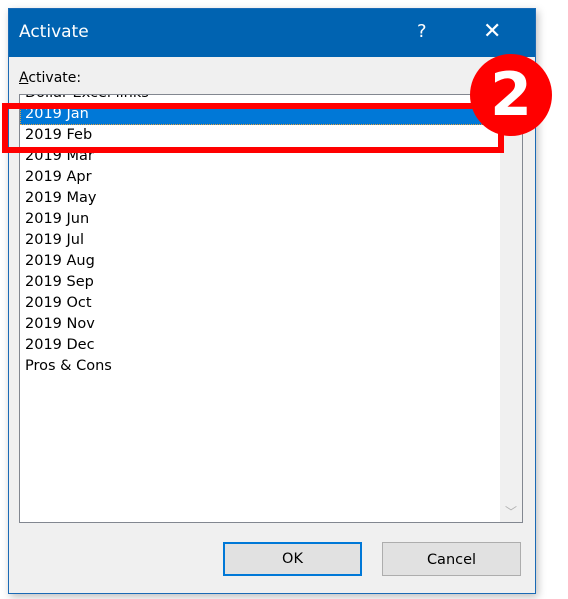 This screenshot has width=568, height=599. What do you see at coordinates (259, 240) in the screenshot?
I see `list-item: 2019 Jul` at bounding box center [259, 240].